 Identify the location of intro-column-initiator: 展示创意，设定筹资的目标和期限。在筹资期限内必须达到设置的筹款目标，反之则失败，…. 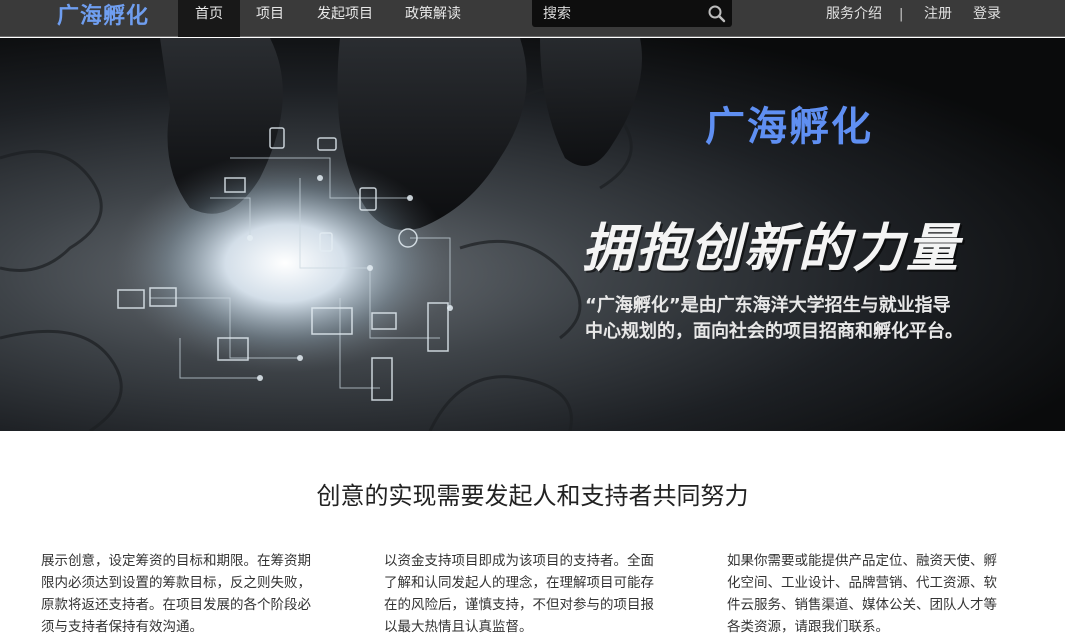
(176, 594).